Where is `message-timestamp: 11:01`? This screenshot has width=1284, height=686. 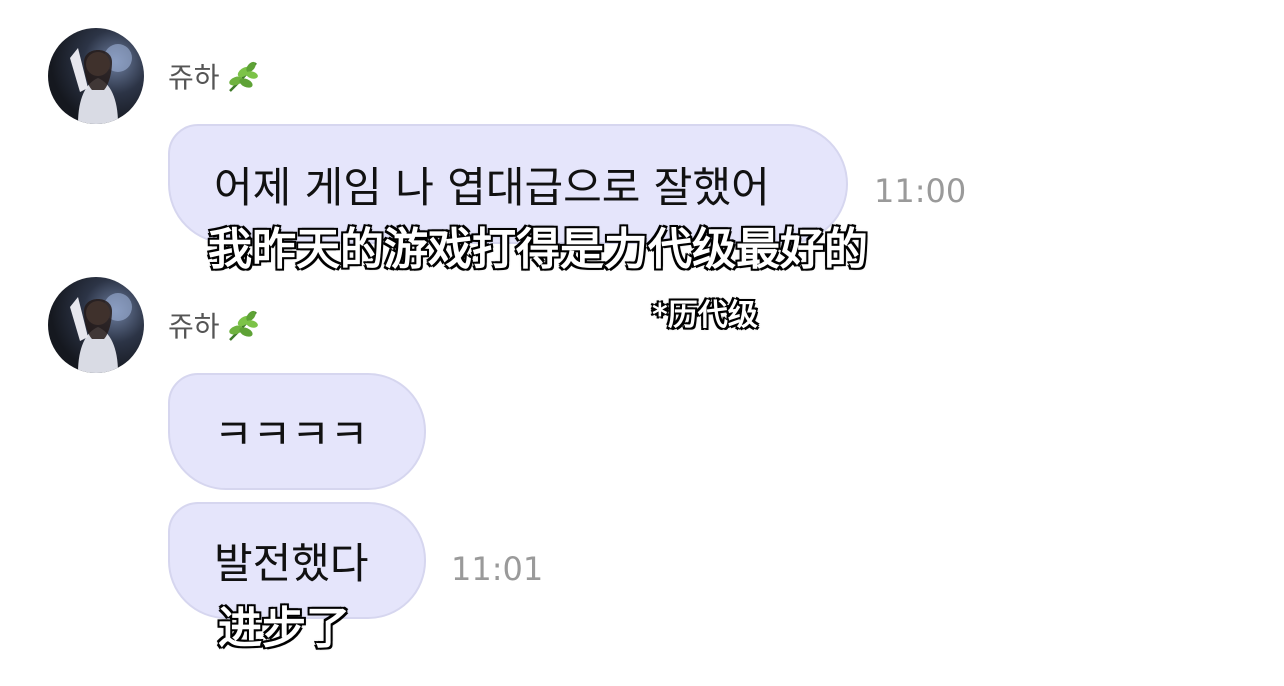 message-timestamp: 11:01 is located at coordinates (497, 569).